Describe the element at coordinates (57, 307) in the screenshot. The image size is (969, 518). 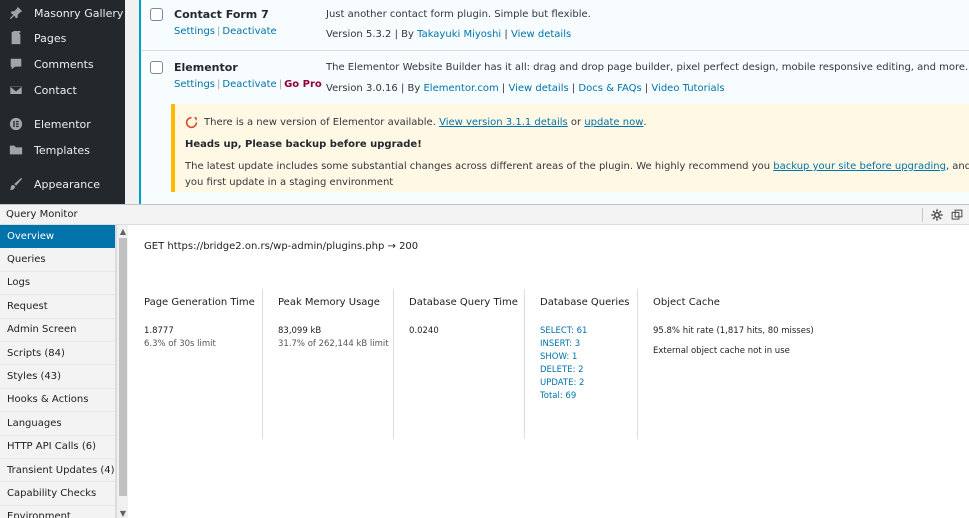
I see `qm-nav-request: Request` at that location.